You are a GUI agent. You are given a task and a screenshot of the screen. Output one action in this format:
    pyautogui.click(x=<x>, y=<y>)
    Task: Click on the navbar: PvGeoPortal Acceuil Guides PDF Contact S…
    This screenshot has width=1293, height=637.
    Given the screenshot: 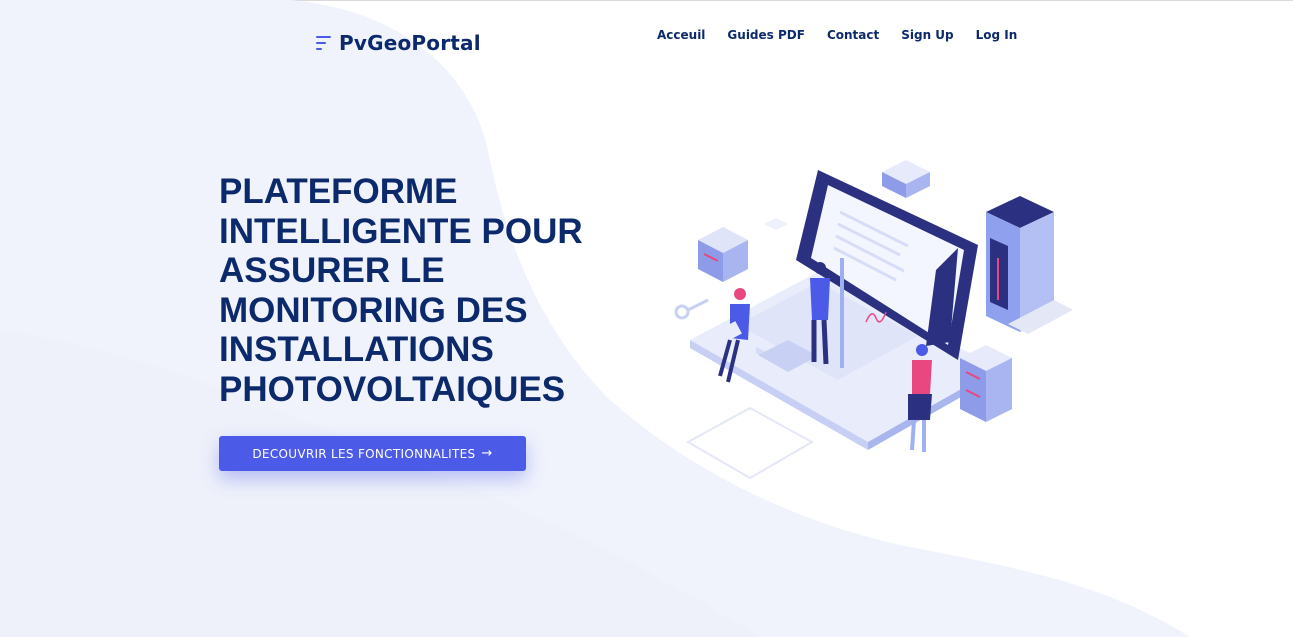 What is the action you would take?
    pyautogui.click(x=646, y=40)
    